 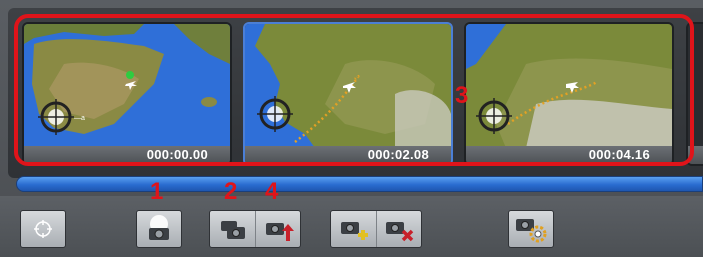 I want to click on camera-add-icon, so click(x=354, y=231).